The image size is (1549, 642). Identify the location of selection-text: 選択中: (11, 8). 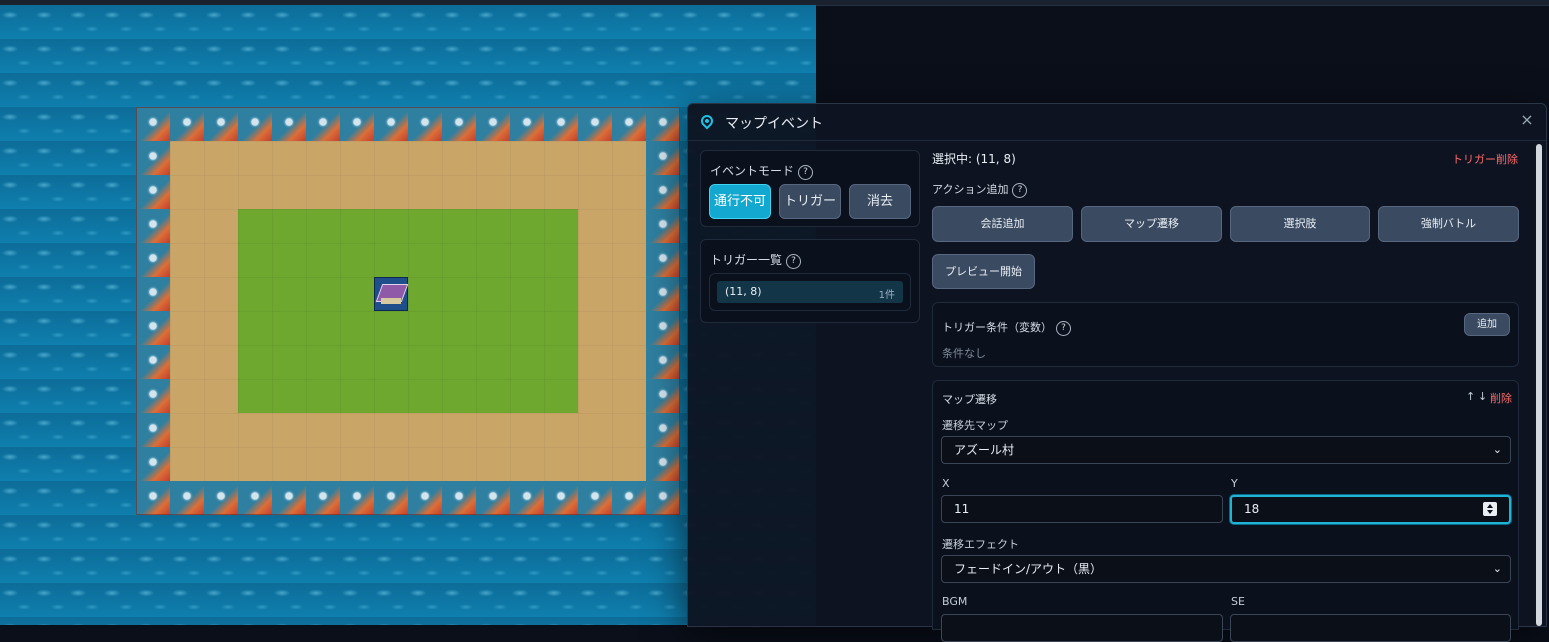
(974, 159).